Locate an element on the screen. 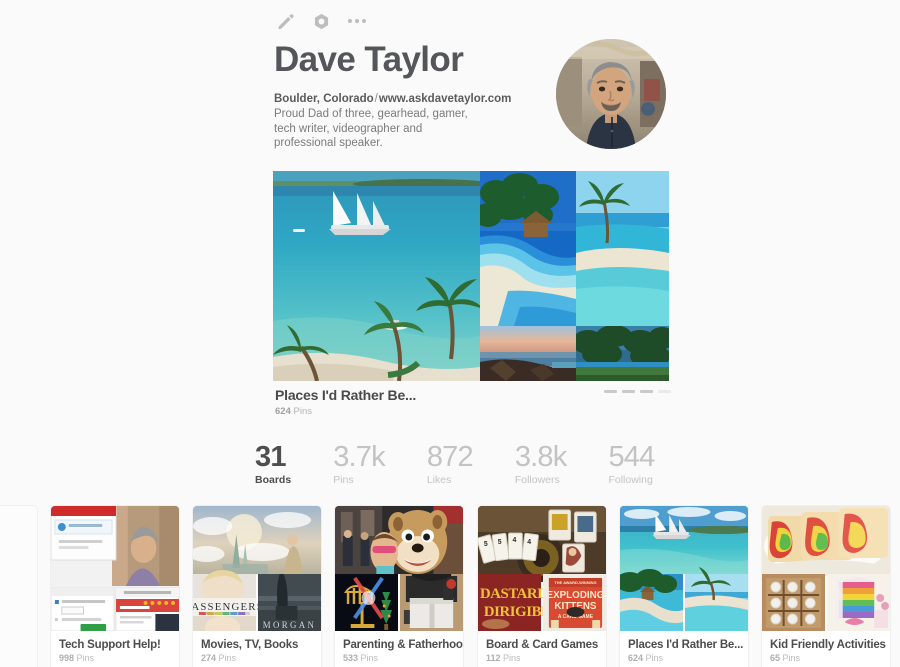 Image resolution: width=900 pixels, height=667 pixels. stat-boards-label: Boards is located at coordinates (273, 480).